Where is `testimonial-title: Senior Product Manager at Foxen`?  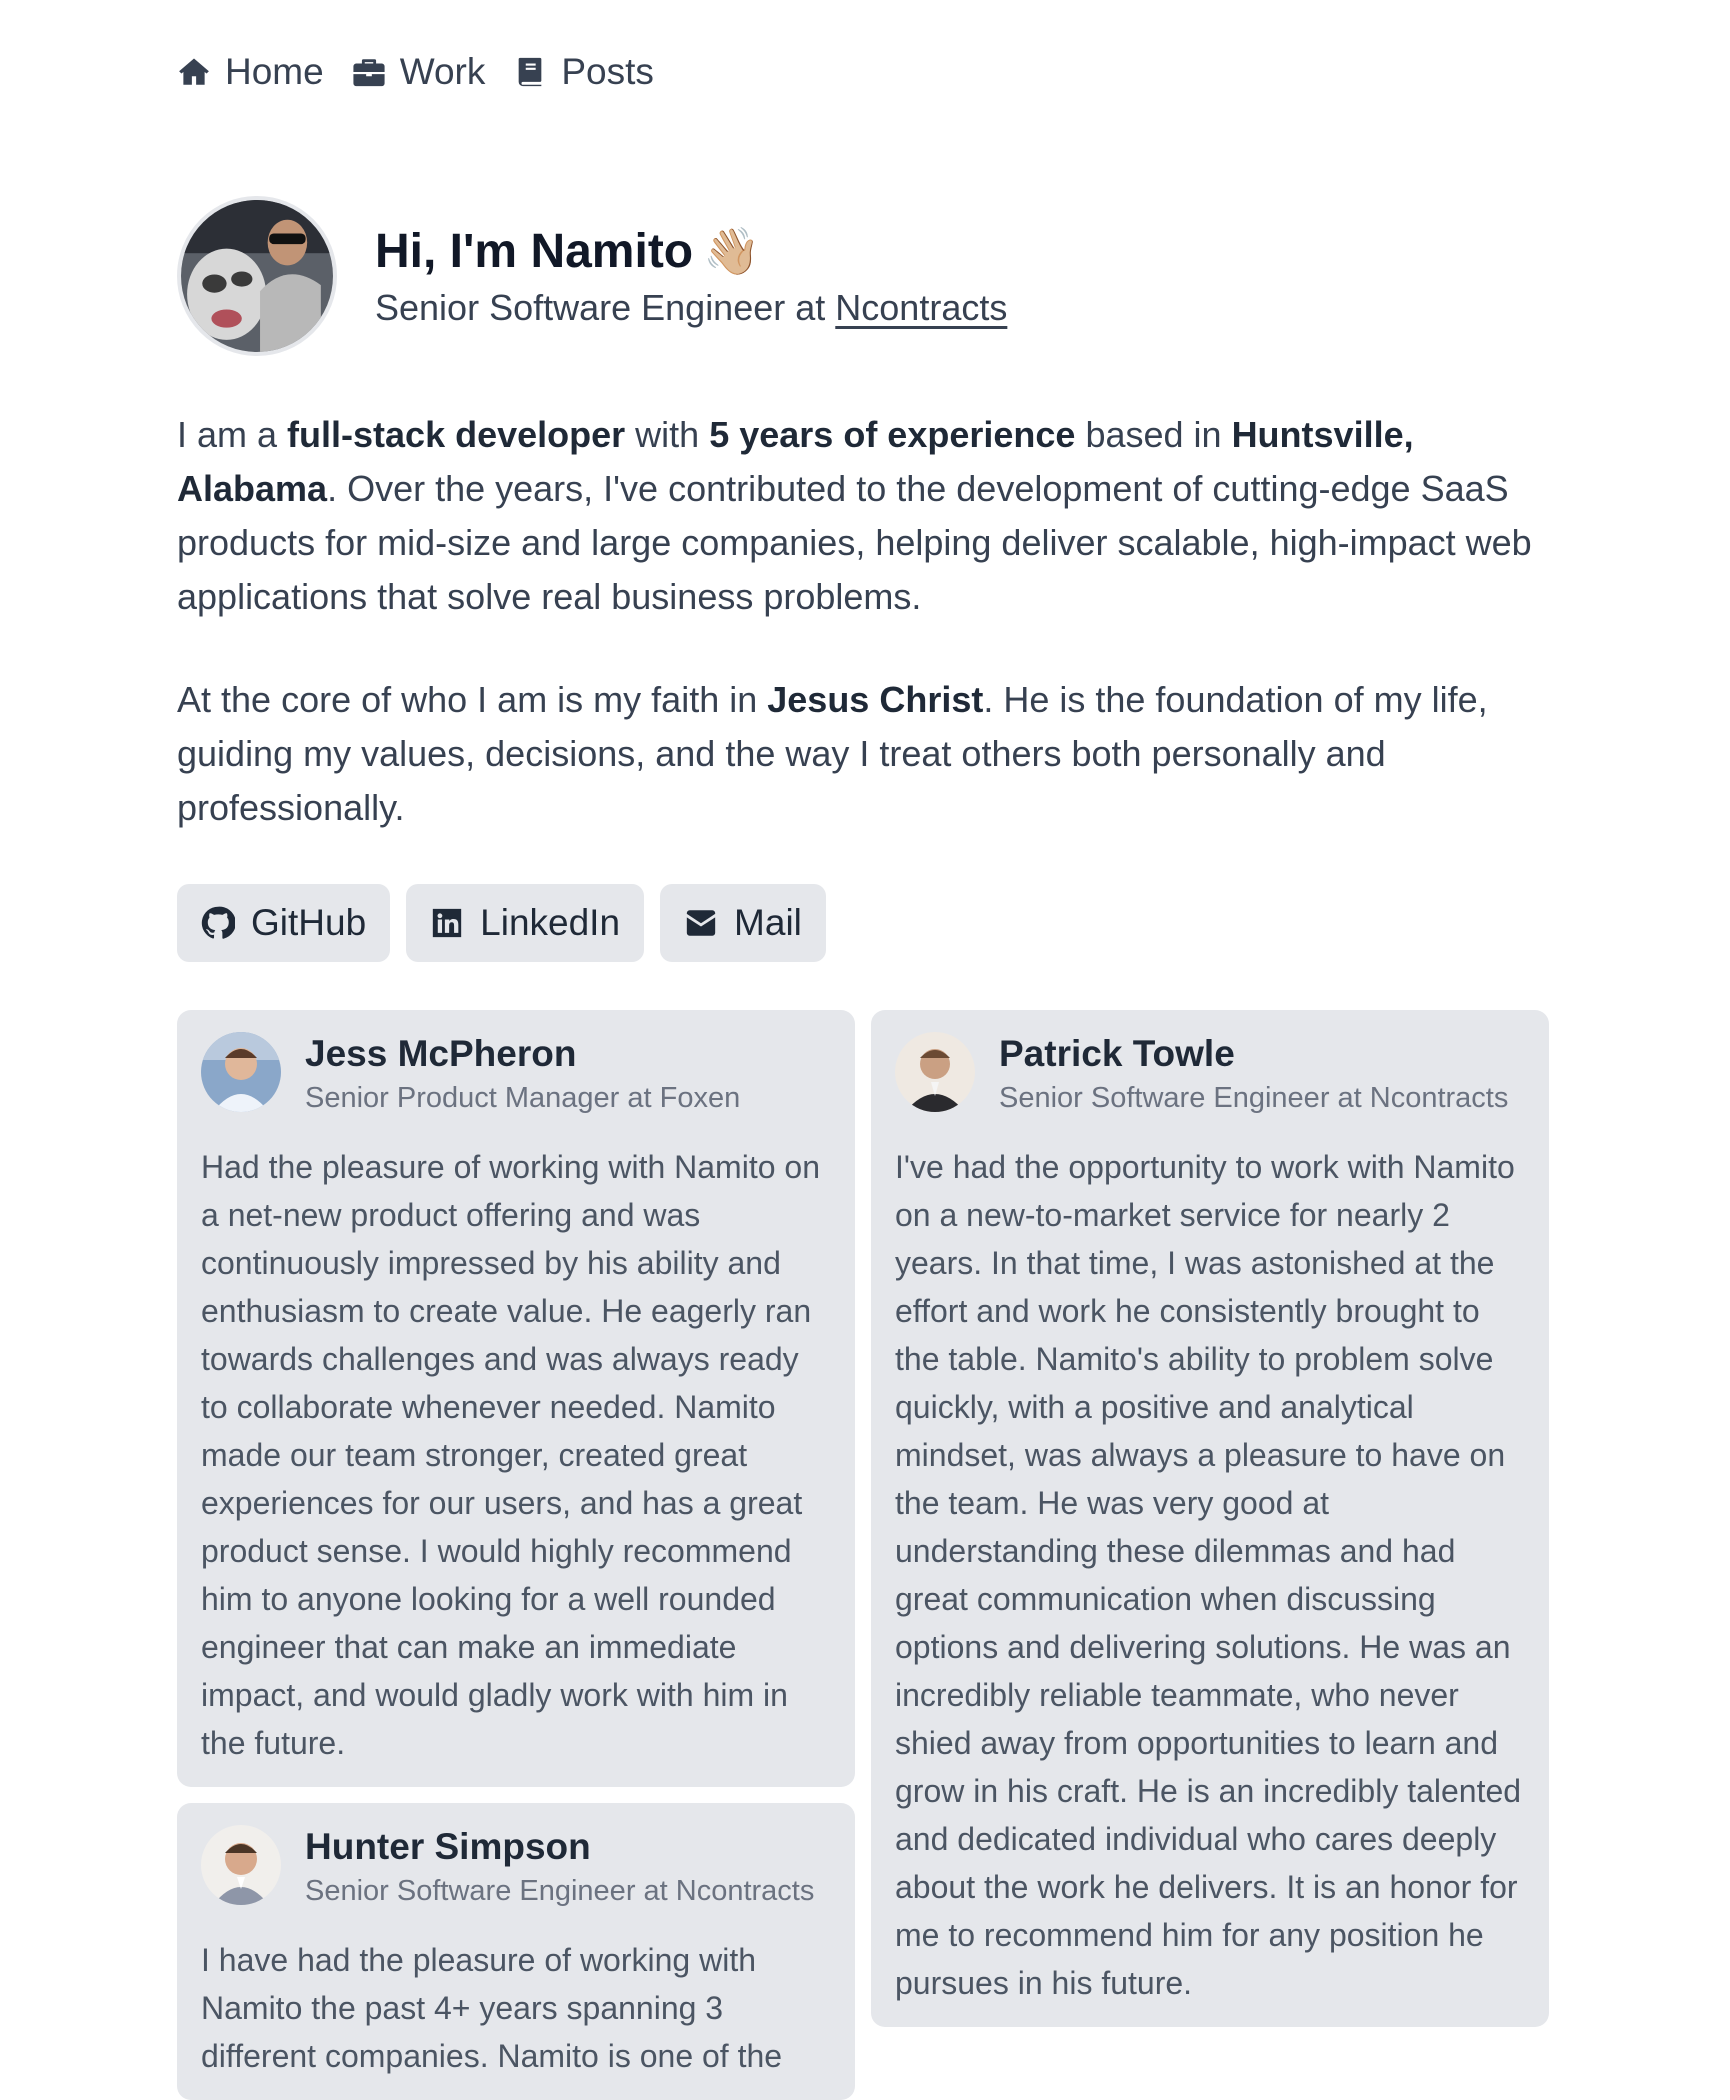
testimonial-title: Senior Product Manager at Foxen is located at coordinates (523, 1098).